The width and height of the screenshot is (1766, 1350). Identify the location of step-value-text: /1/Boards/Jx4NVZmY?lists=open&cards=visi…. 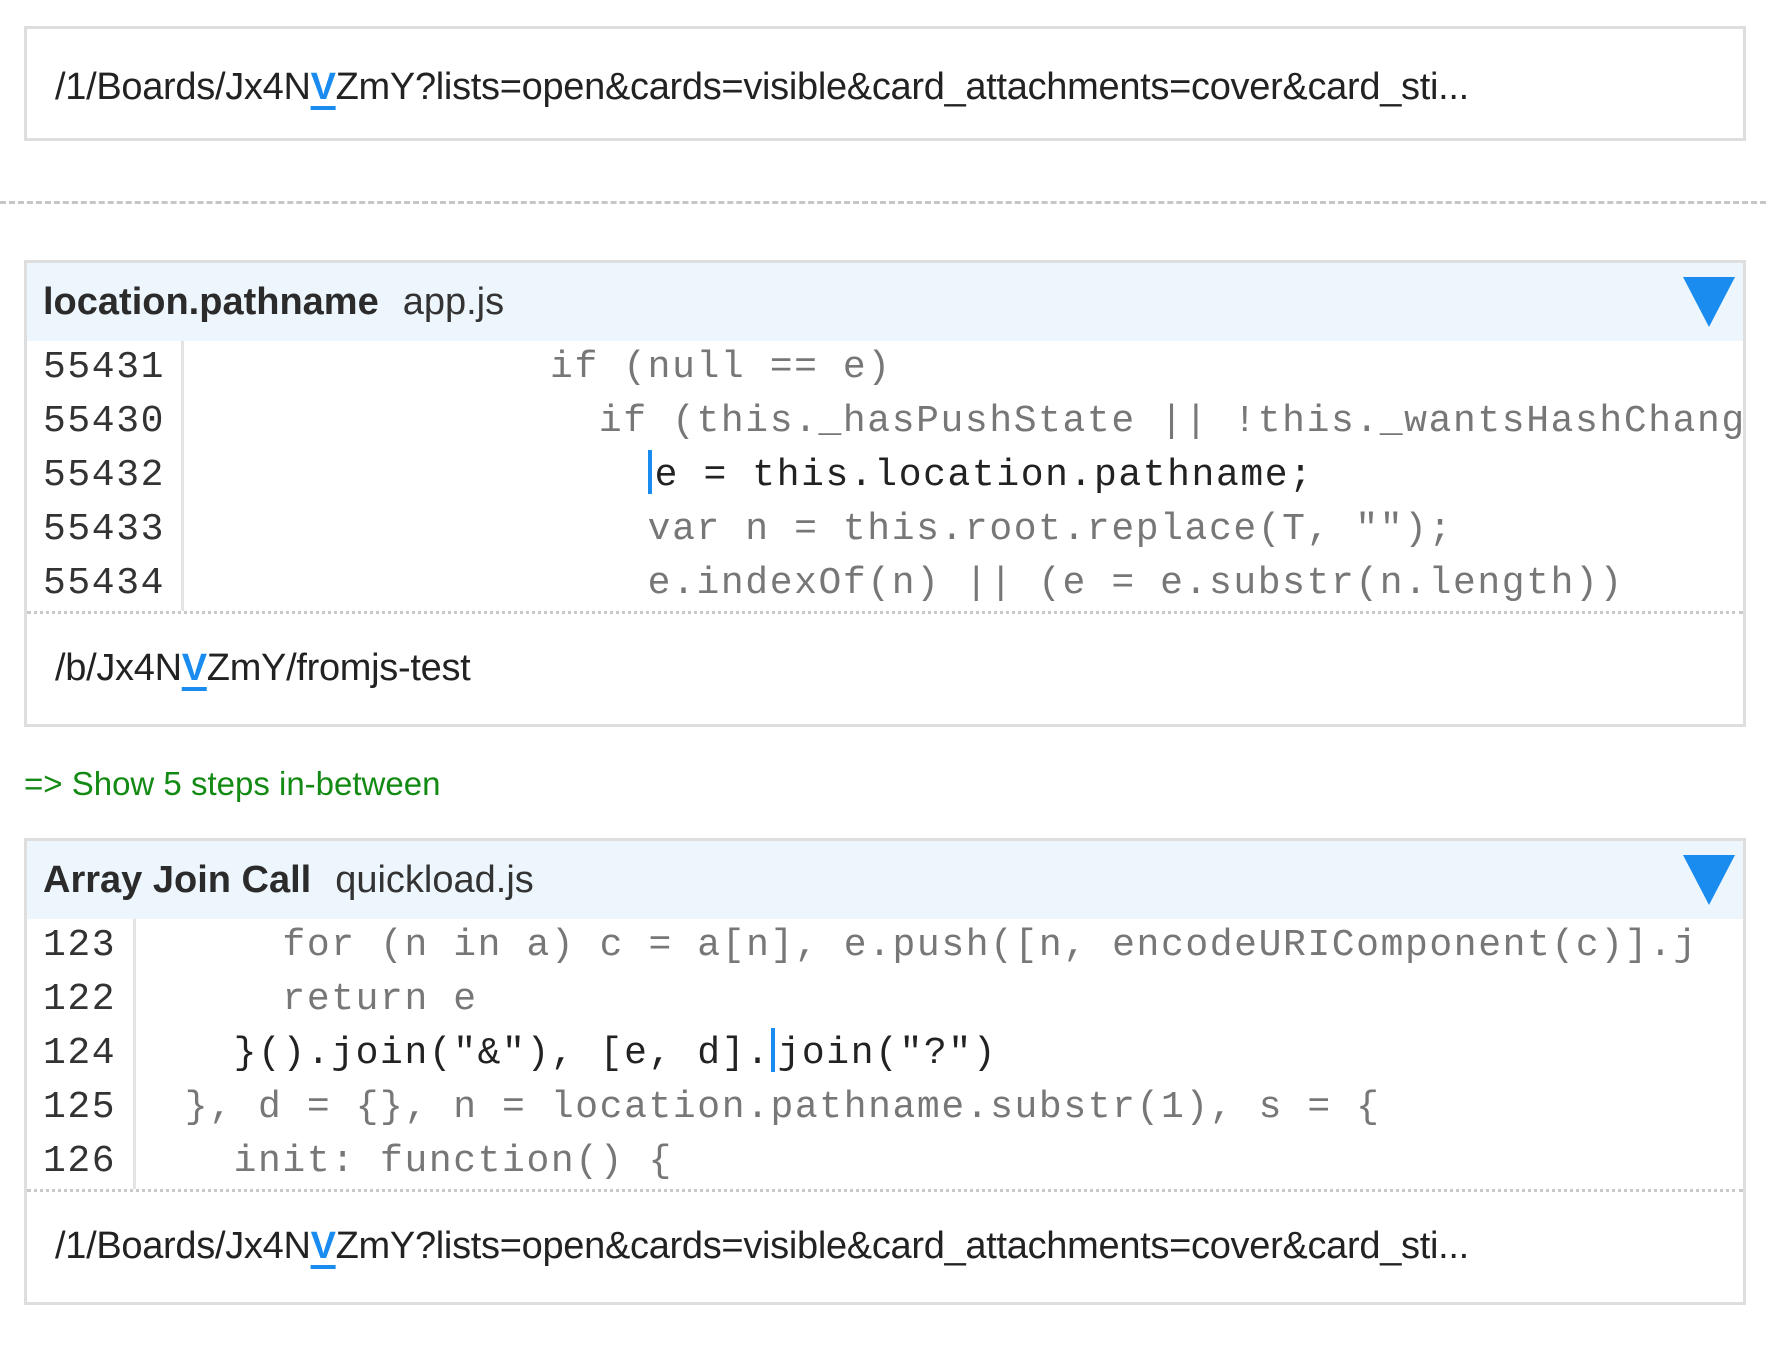
(762, 1246).